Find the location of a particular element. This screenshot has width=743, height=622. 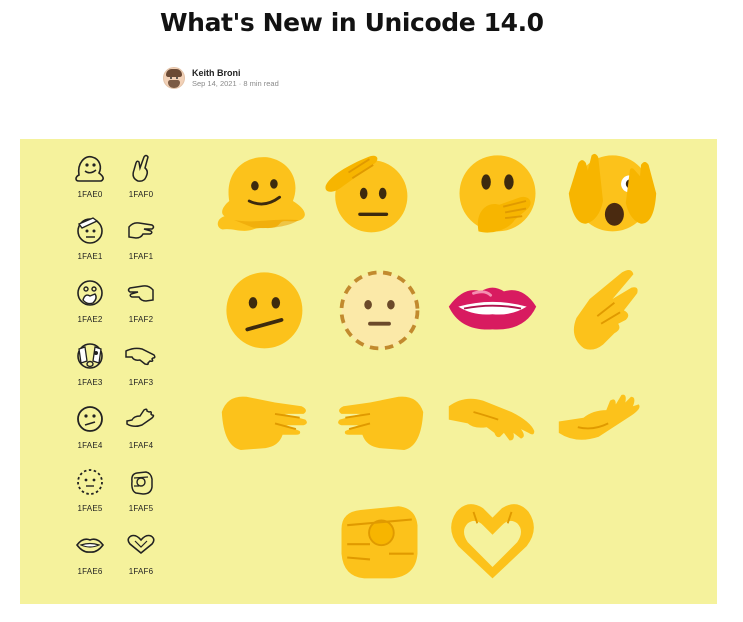

face-with-open-eyes-and-hand-over-mouth-icon is located at coordinates (497, 194).